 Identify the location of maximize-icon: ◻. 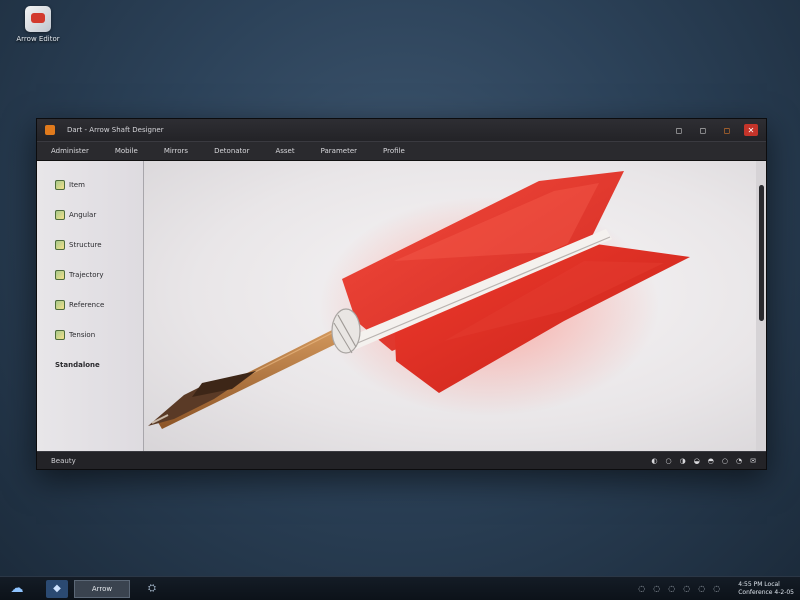
(727, 130).